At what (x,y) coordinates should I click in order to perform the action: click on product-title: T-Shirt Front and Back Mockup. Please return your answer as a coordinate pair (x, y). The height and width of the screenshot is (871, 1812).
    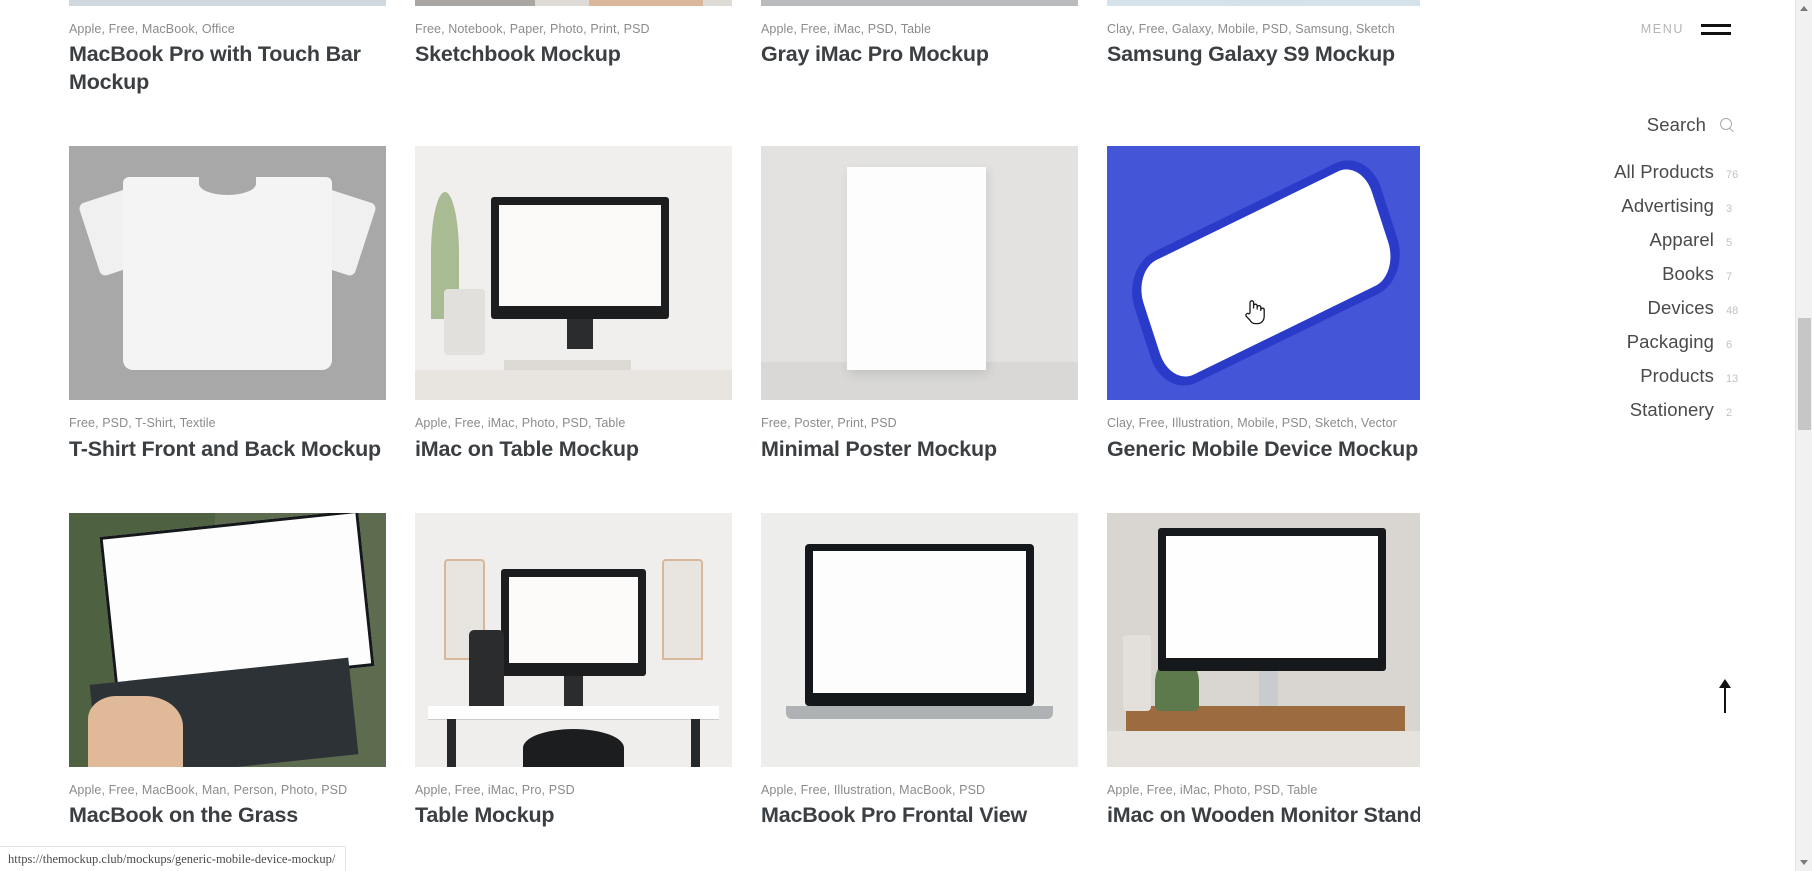
    Looking at the image, I should click on (227, 450).